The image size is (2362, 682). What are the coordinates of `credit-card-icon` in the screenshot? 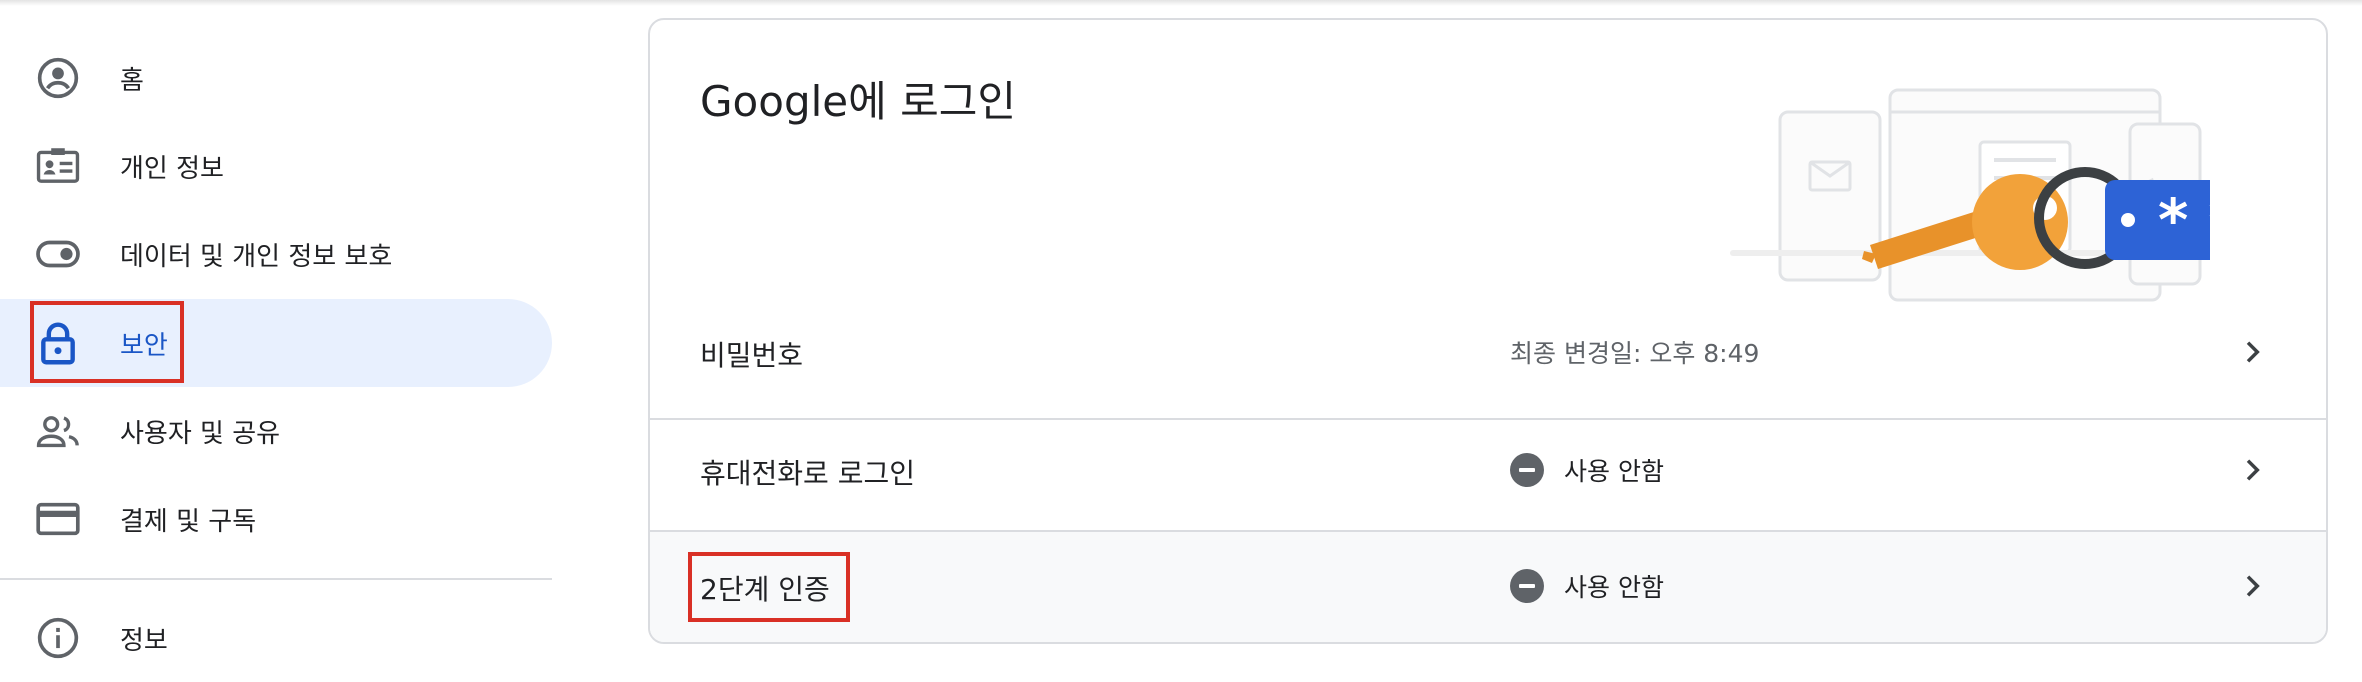 It's located at (58, 519).